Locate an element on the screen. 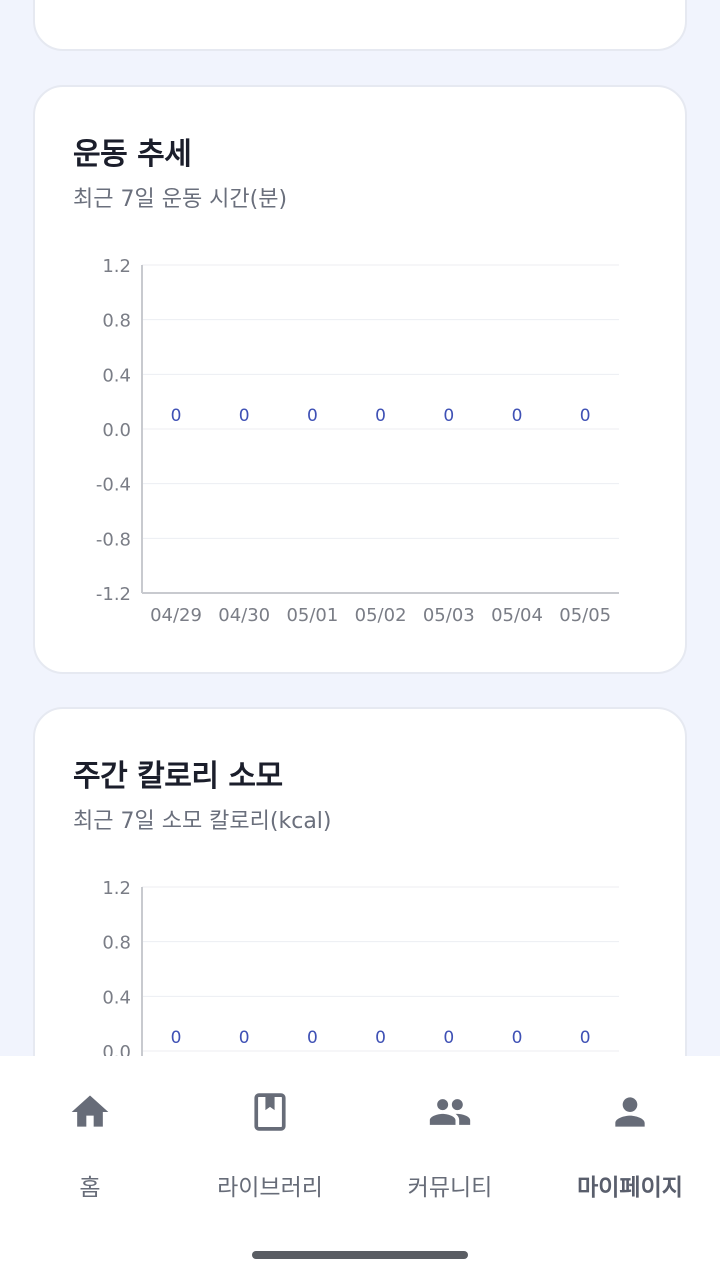  nav-label: 홈 is located at coordinates (90, 1188).